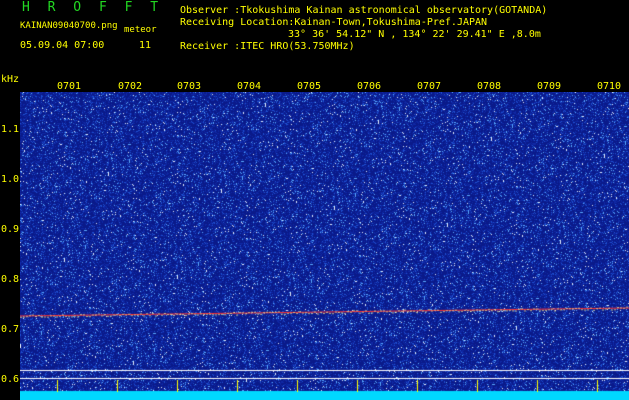 The image size is (629, 400). What do you see at coordinates (10, 329) in the screenshot?
I see `freq-tick: 0.7` at bounding box center [10, 329].